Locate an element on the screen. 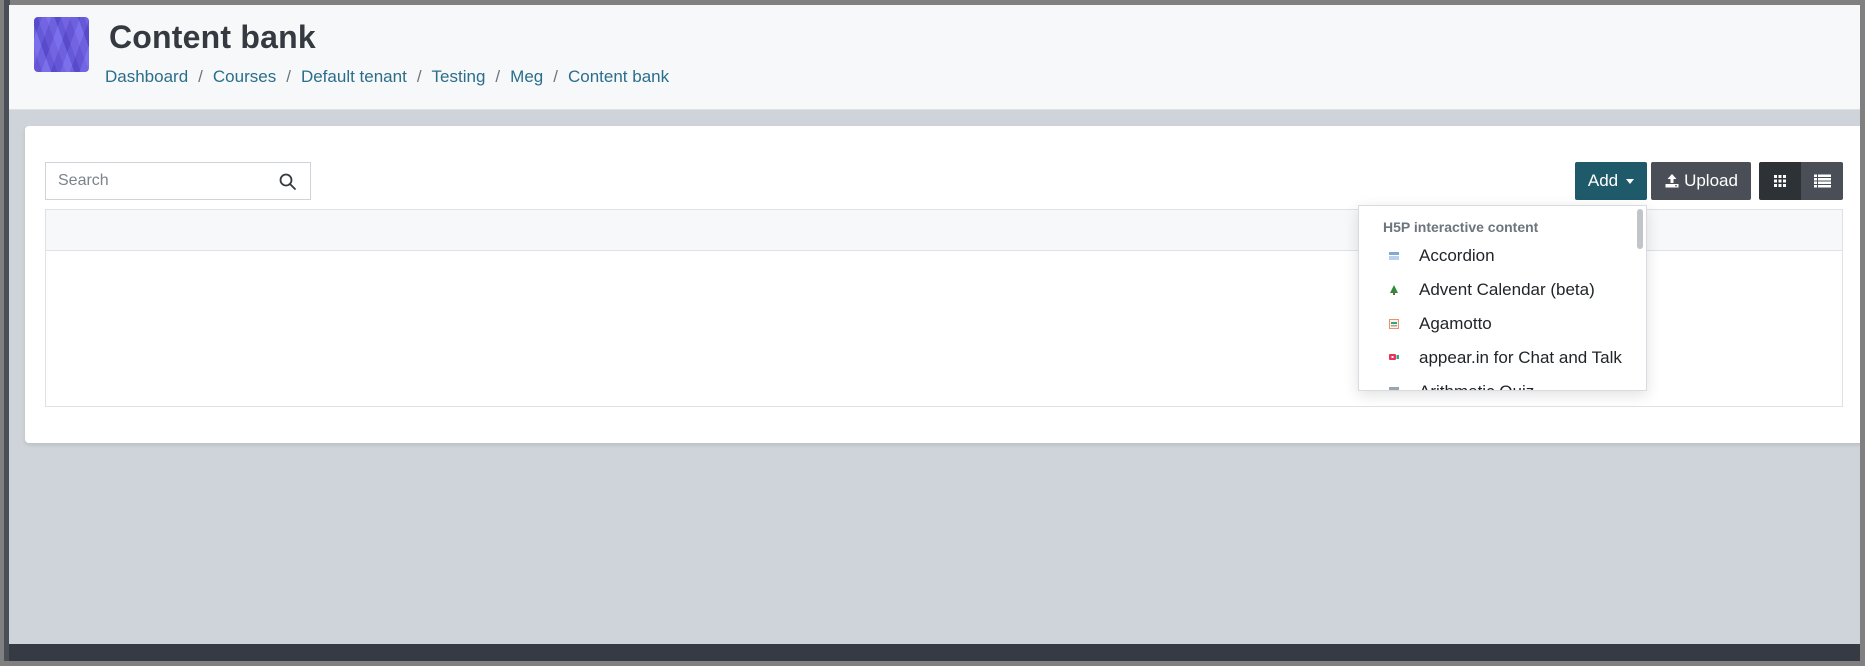 The height and width of the screenshot is (666, 1865). menu-item-arithmetic-quiz: Arithmetic Quiz is located at coordinates (1495, 382).